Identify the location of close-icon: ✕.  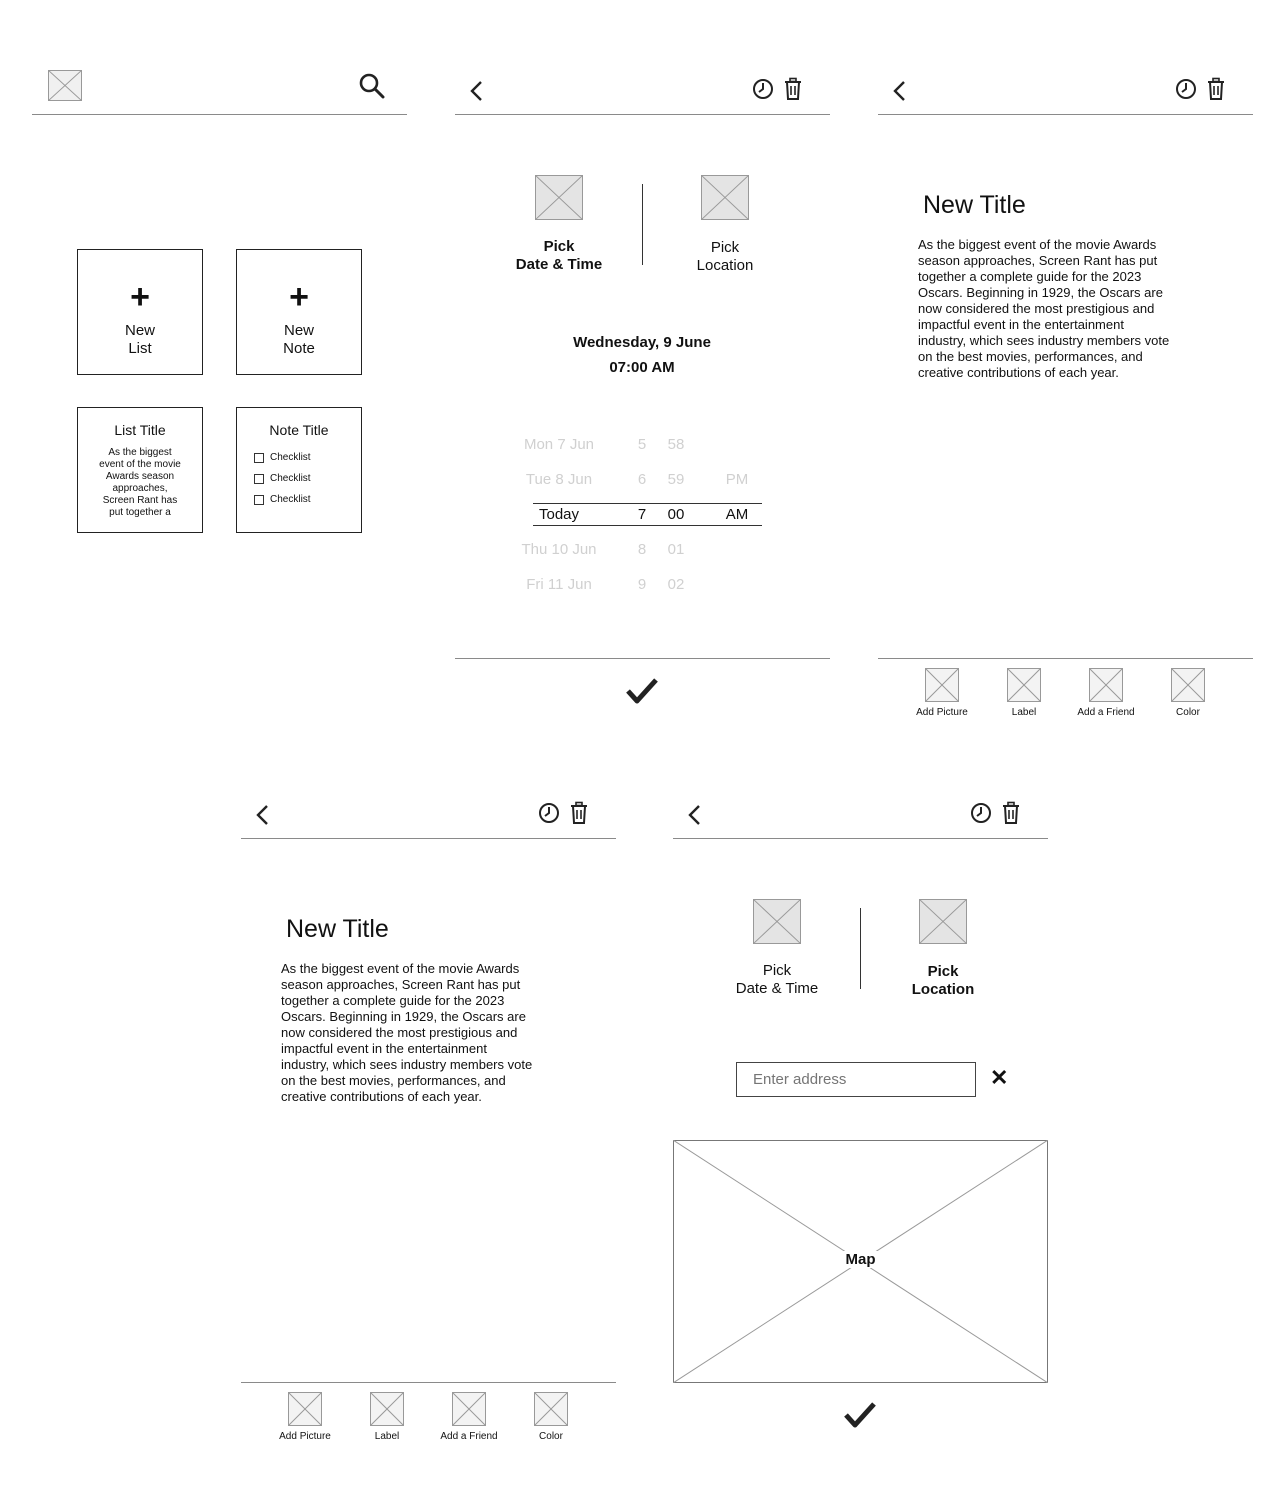
(999, 1078).